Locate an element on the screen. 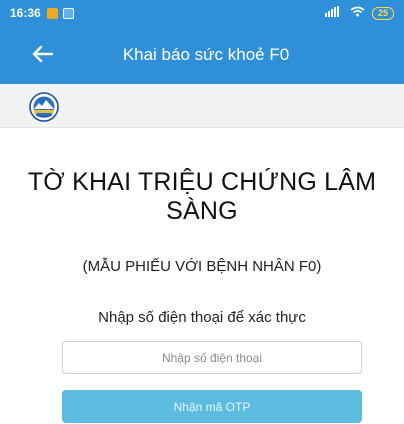 This screenshot has height=424, width=404. form-title: TỜ KHAI TRIỆU CHỨNG LÂM SÀNG is located at coordinates (202, 196).